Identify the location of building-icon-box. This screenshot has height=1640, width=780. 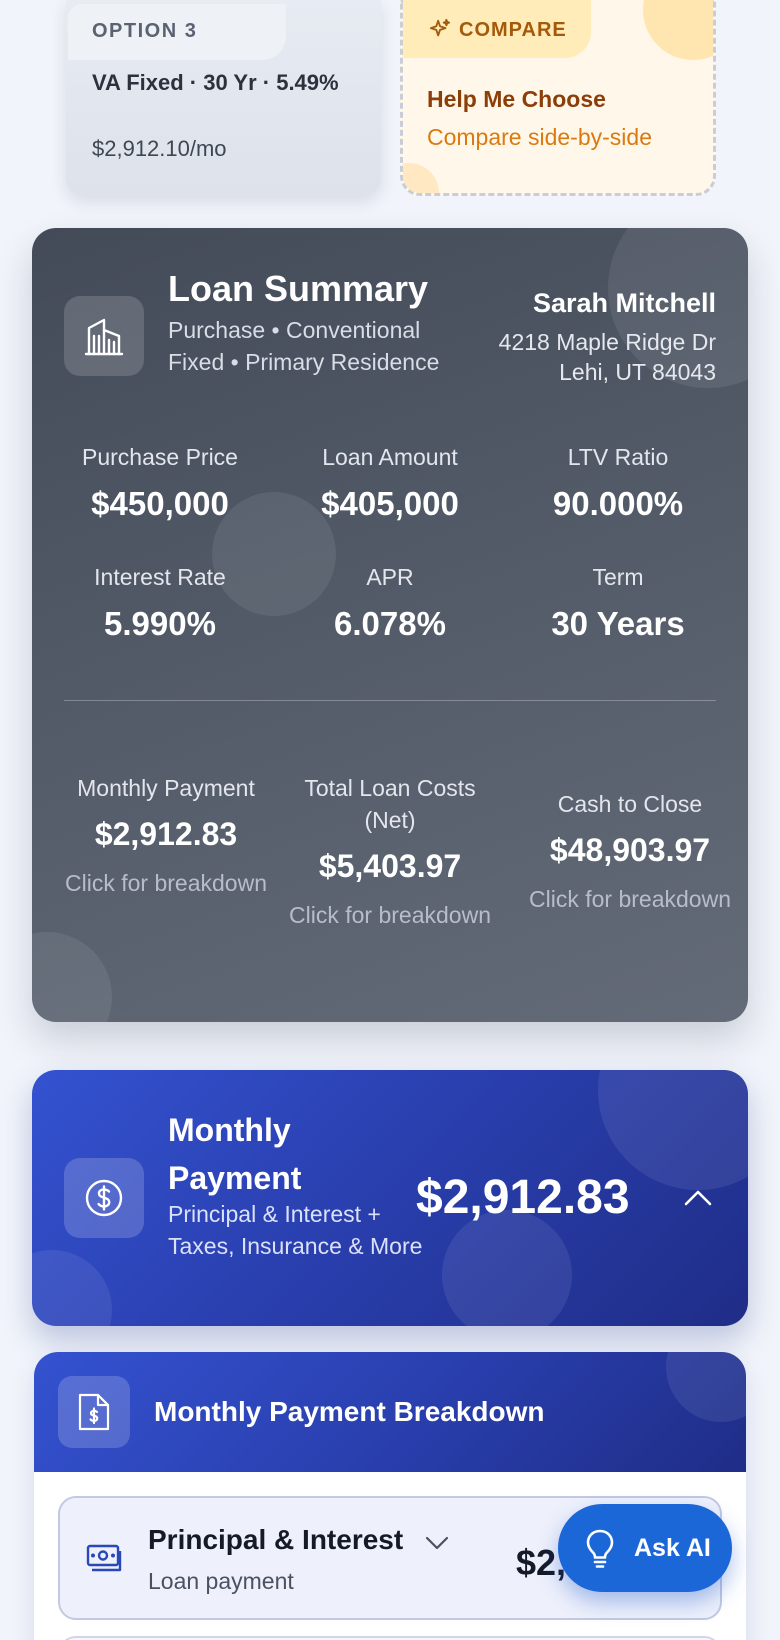
(104, 336).